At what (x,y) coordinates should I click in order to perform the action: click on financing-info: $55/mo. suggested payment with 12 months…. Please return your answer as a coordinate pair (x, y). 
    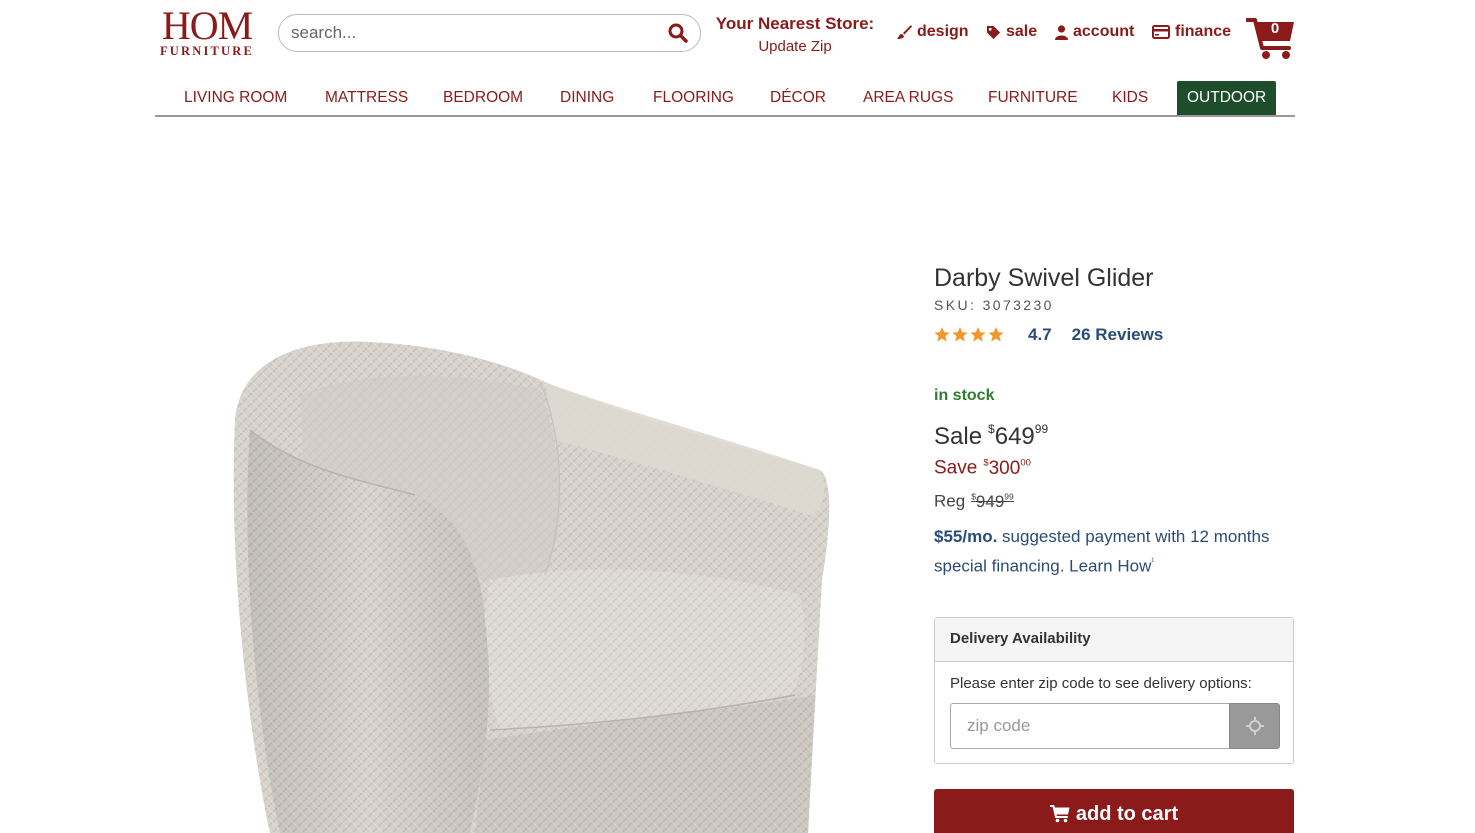
    Looking at the image, I should click on (1114, 551).